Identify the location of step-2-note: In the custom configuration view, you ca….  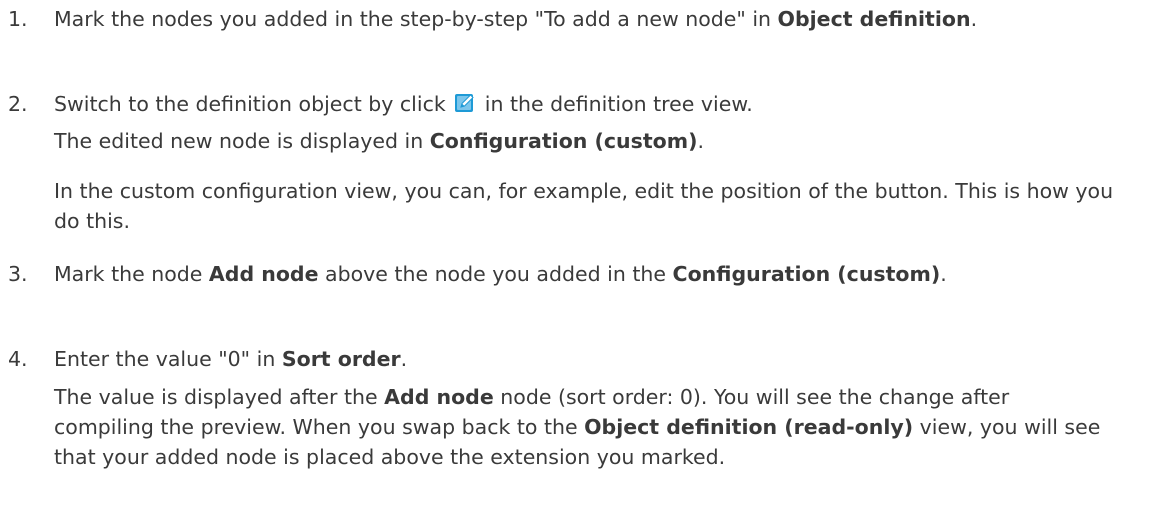
(584, 206).